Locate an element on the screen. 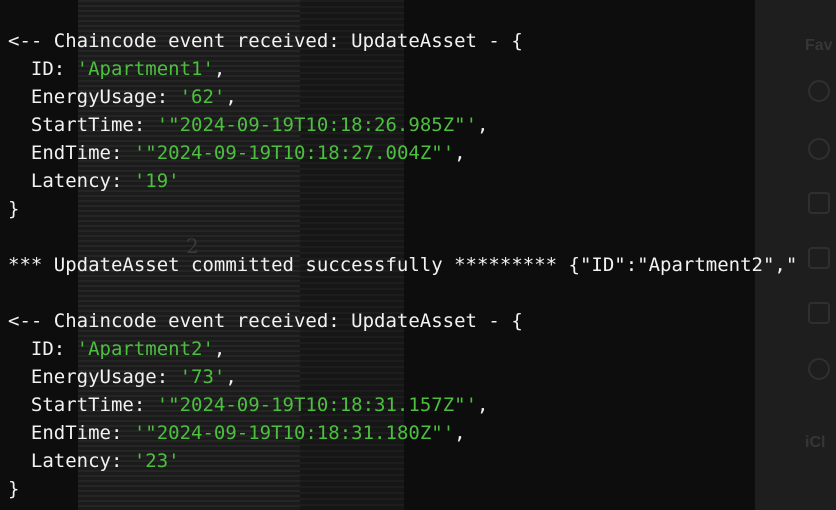 Image resolution: width=836 pixels, height=510 pixels. event-field-end-time: EndTime: '"2024-09-19T10:18:31.180Z"', is located at coordinates (237, 433).